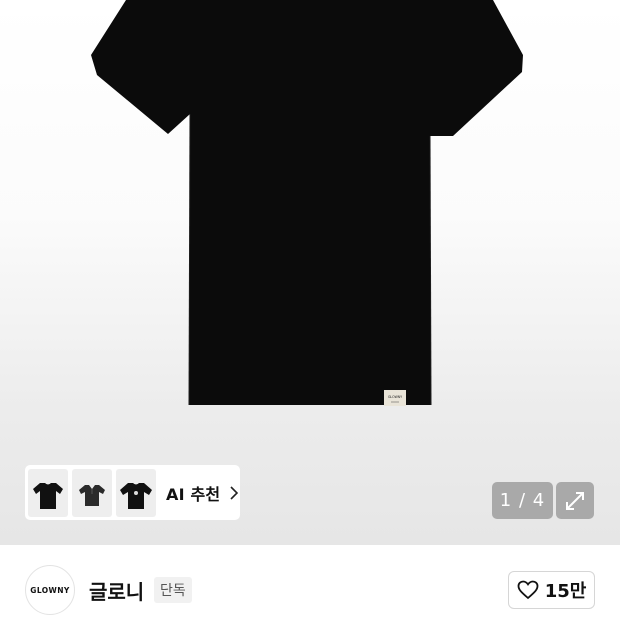 The height and width of the screenshot is (620, 620). Describe the element at coordinates (565, 591) in the screenshot. I see `like-count: 15만` at that location.